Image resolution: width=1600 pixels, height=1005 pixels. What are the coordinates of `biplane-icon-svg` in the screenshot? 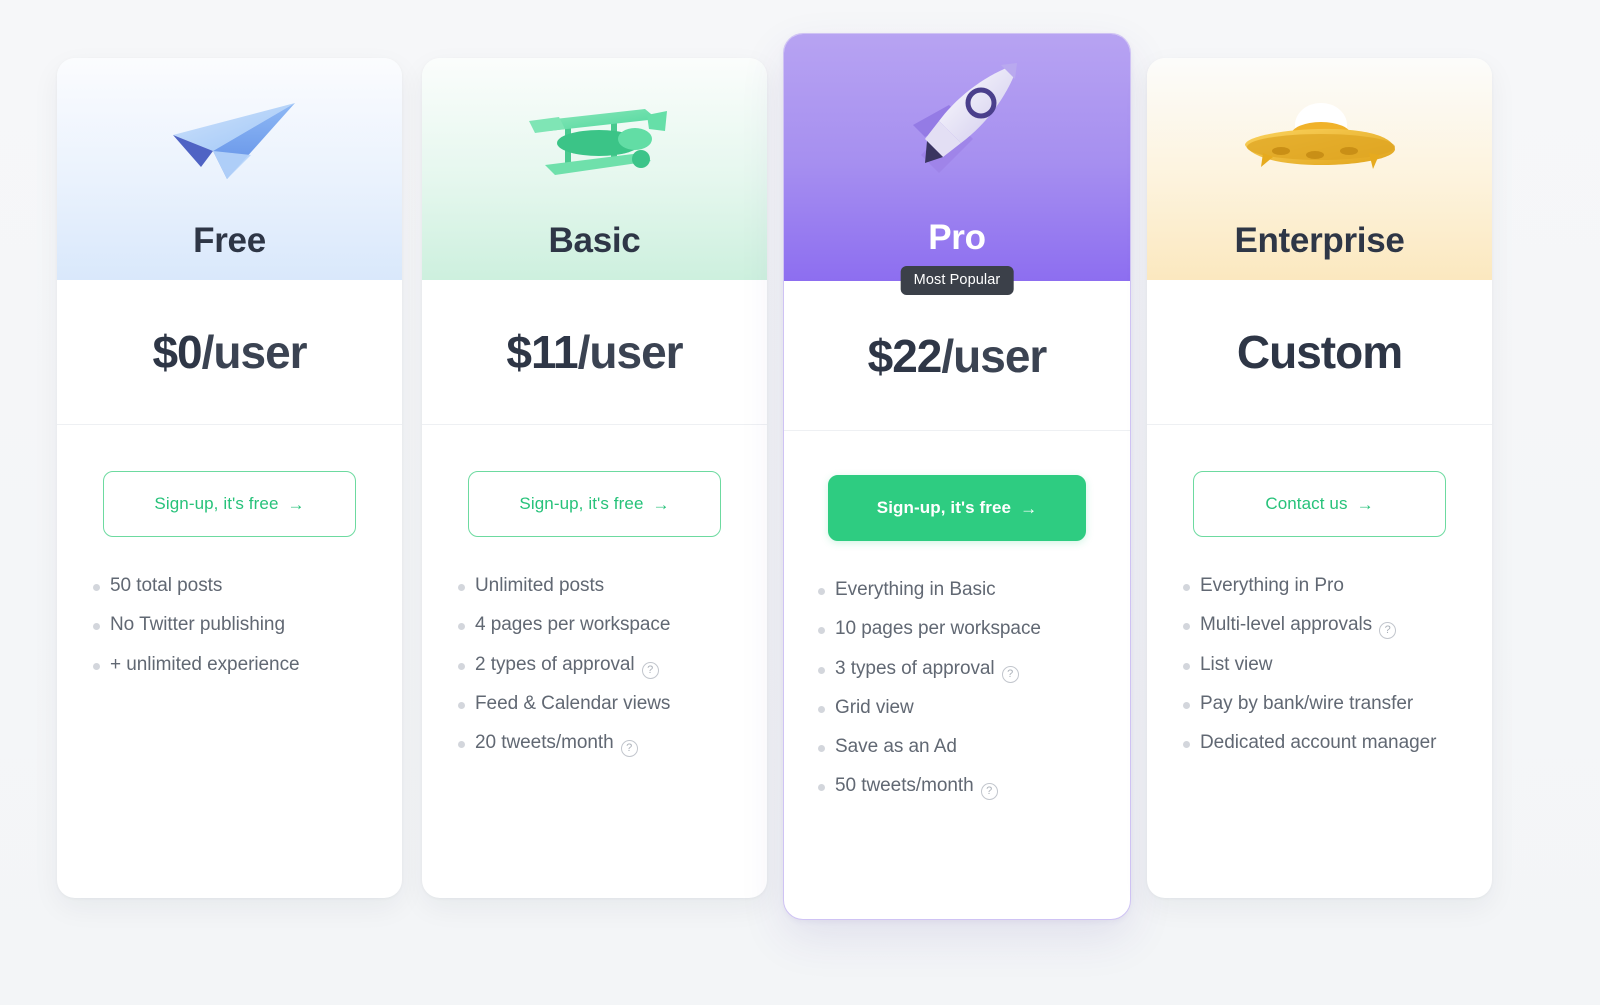 It's located at (597, 141).